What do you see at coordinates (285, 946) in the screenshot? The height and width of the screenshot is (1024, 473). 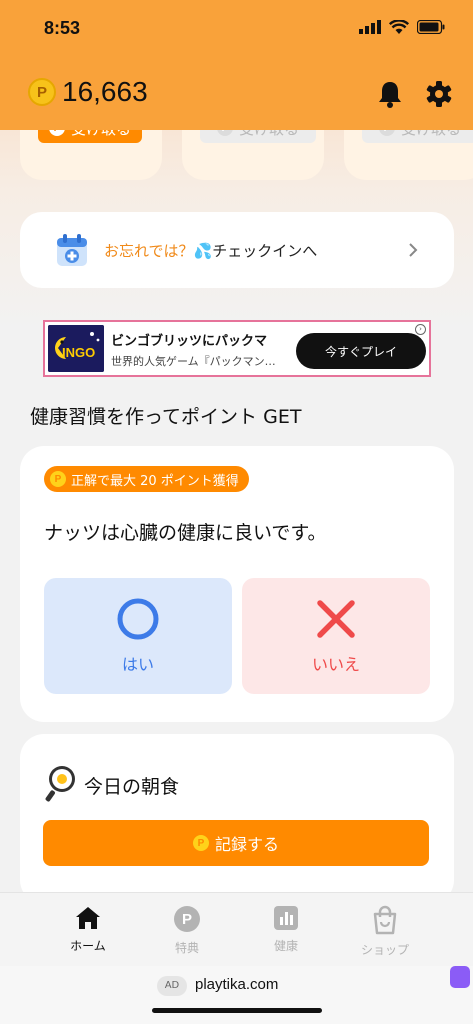 I see `tab-label: 健康` at bounding box center [285, 946].